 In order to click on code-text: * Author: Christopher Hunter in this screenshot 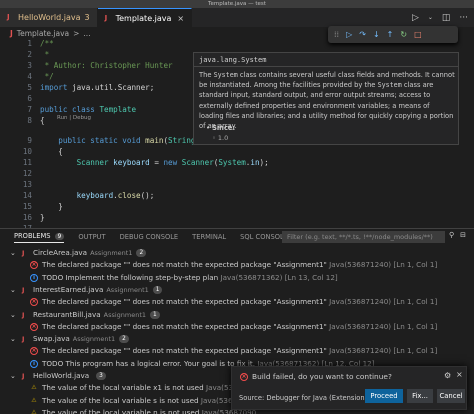, I will do `click(106, 65)`.